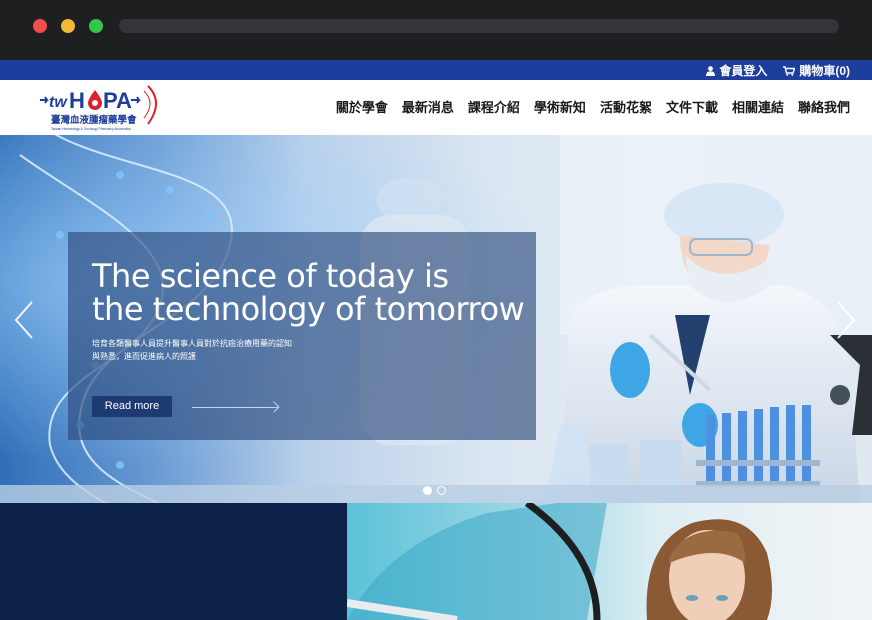 This screenshot has height=620, width=872. Describe the element at coordinates (173, 561) in the screenshot. I see `dark-info-panel` at that location.